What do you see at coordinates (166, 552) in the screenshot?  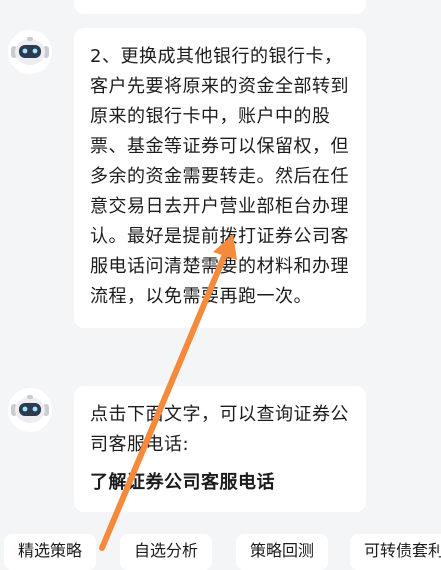 I see `chip-watchlist-analysis: 自选分析` at bounding box center [166, 552].